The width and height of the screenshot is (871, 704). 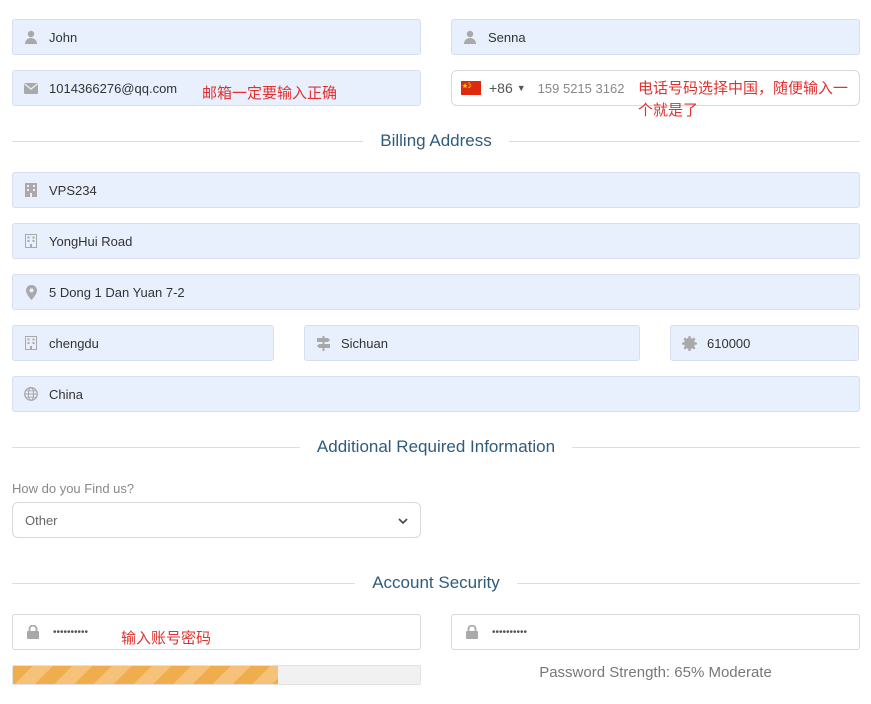 What do you see at coordinates (166, 638) in the screenshot?
I see `password-annotation: 输入账号密码` at bounding box center [166, 638].